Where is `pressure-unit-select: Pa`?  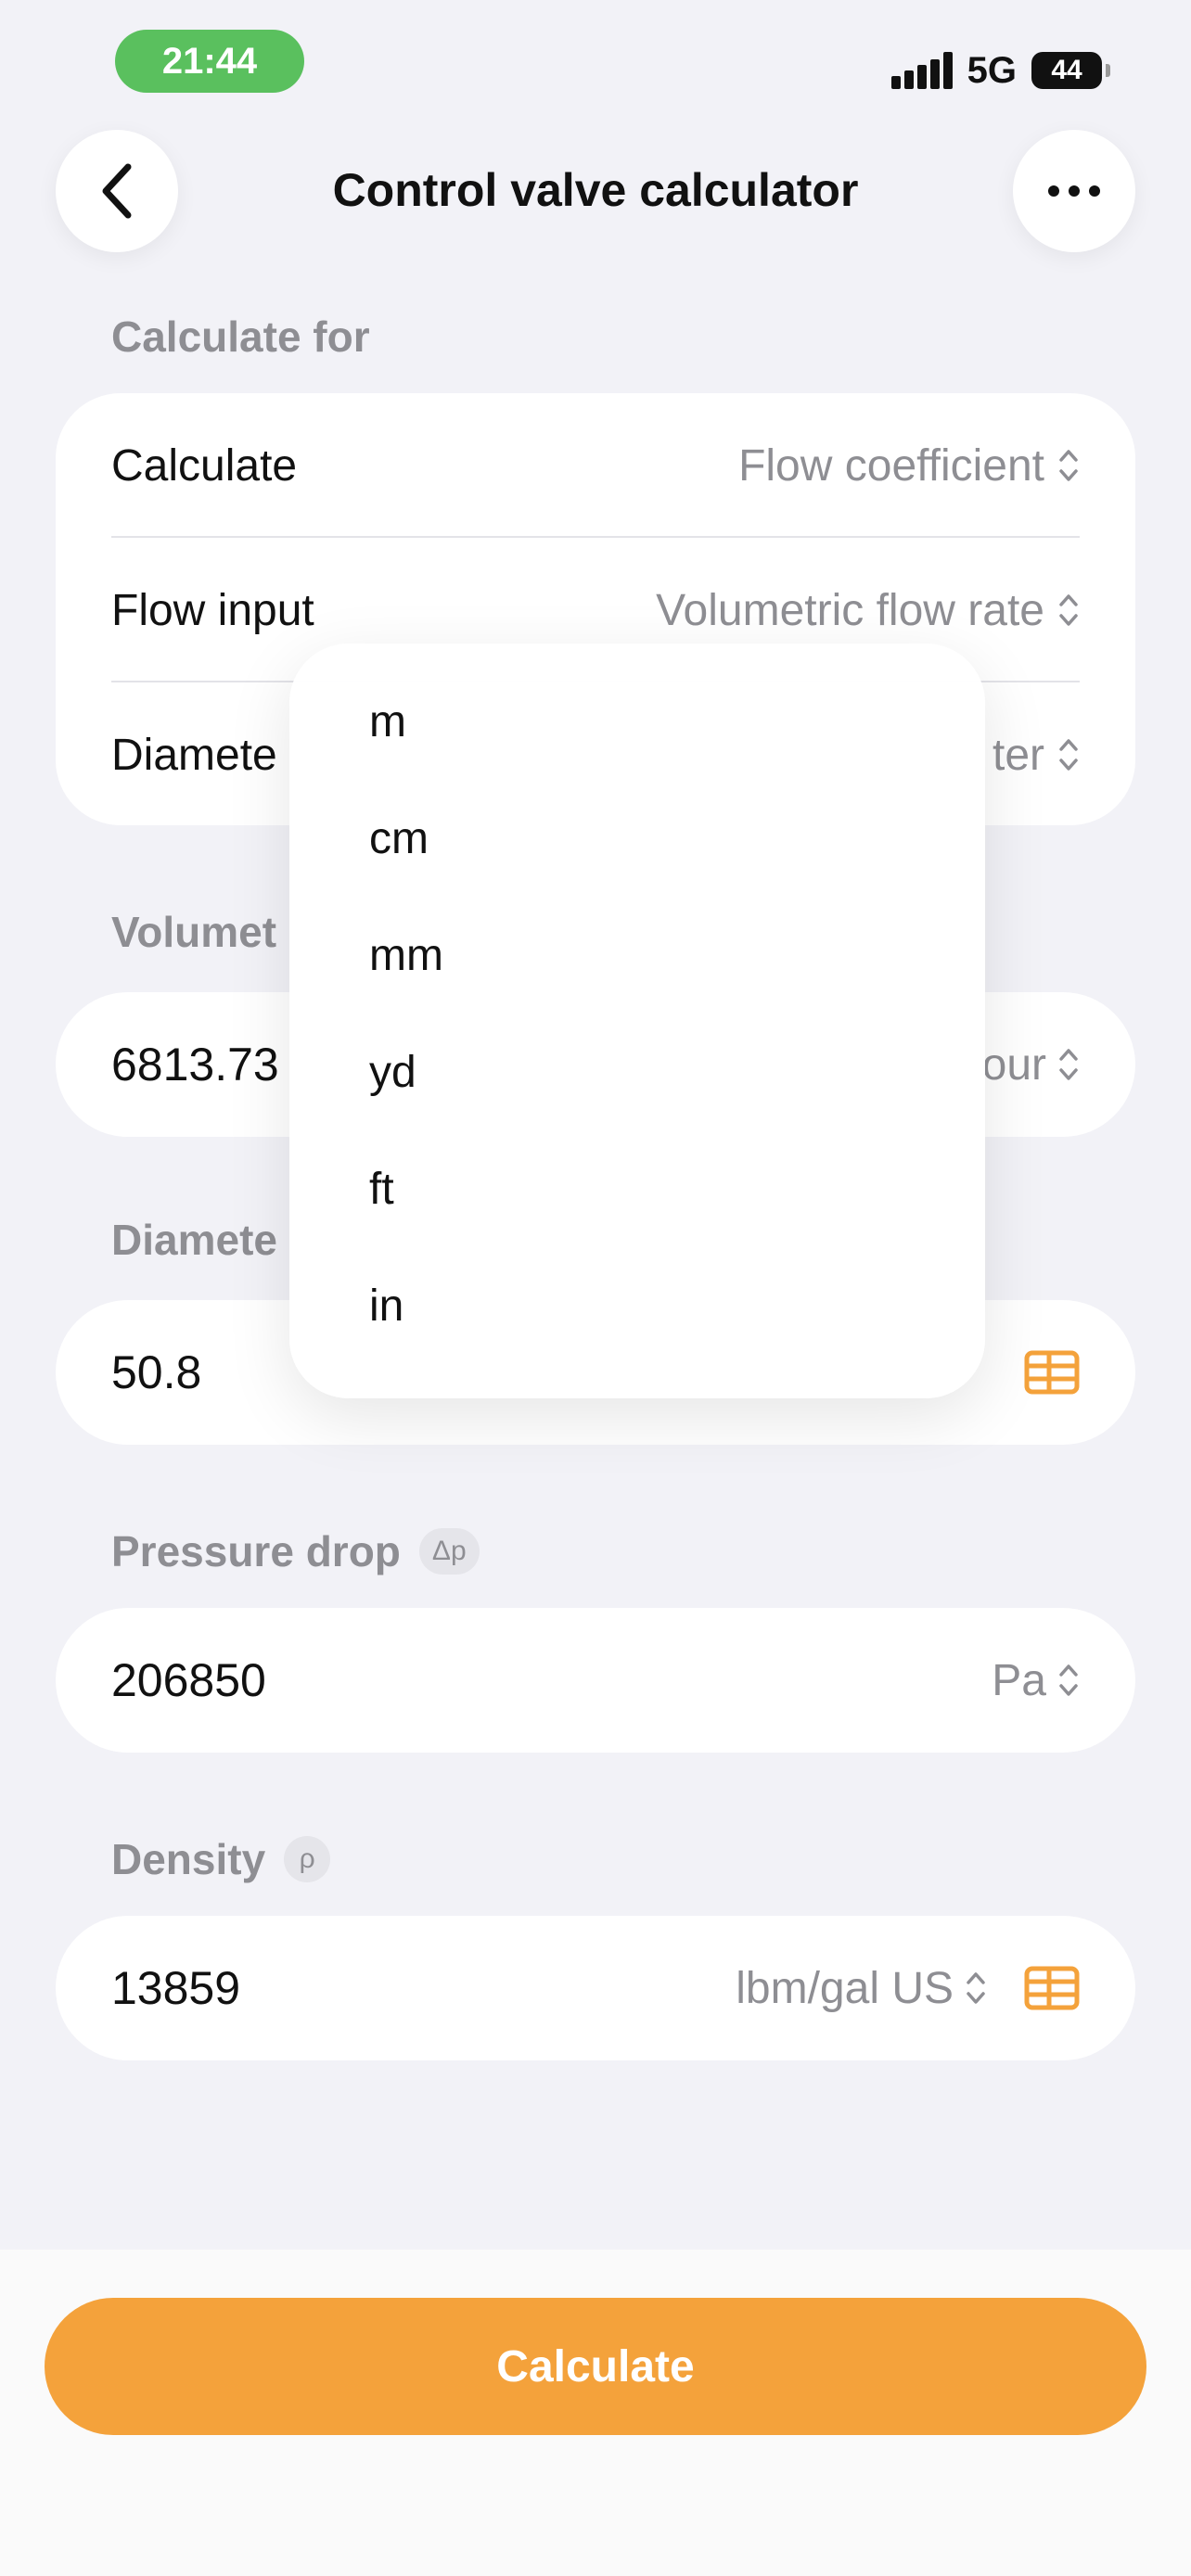
pressure-unit-select: Pa is located at coordinates (1036, 1680).